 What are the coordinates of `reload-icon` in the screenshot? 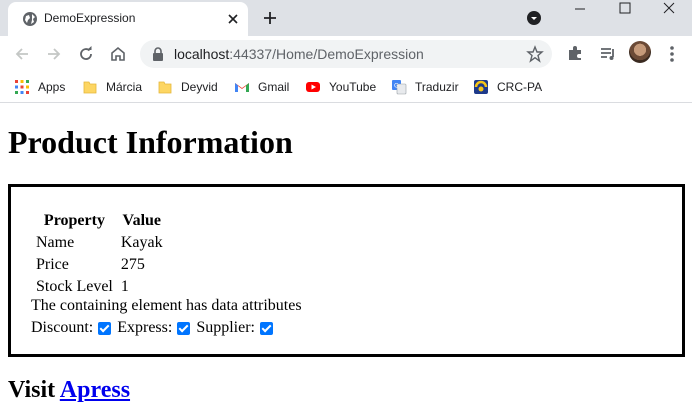 It's located at (86, 54).